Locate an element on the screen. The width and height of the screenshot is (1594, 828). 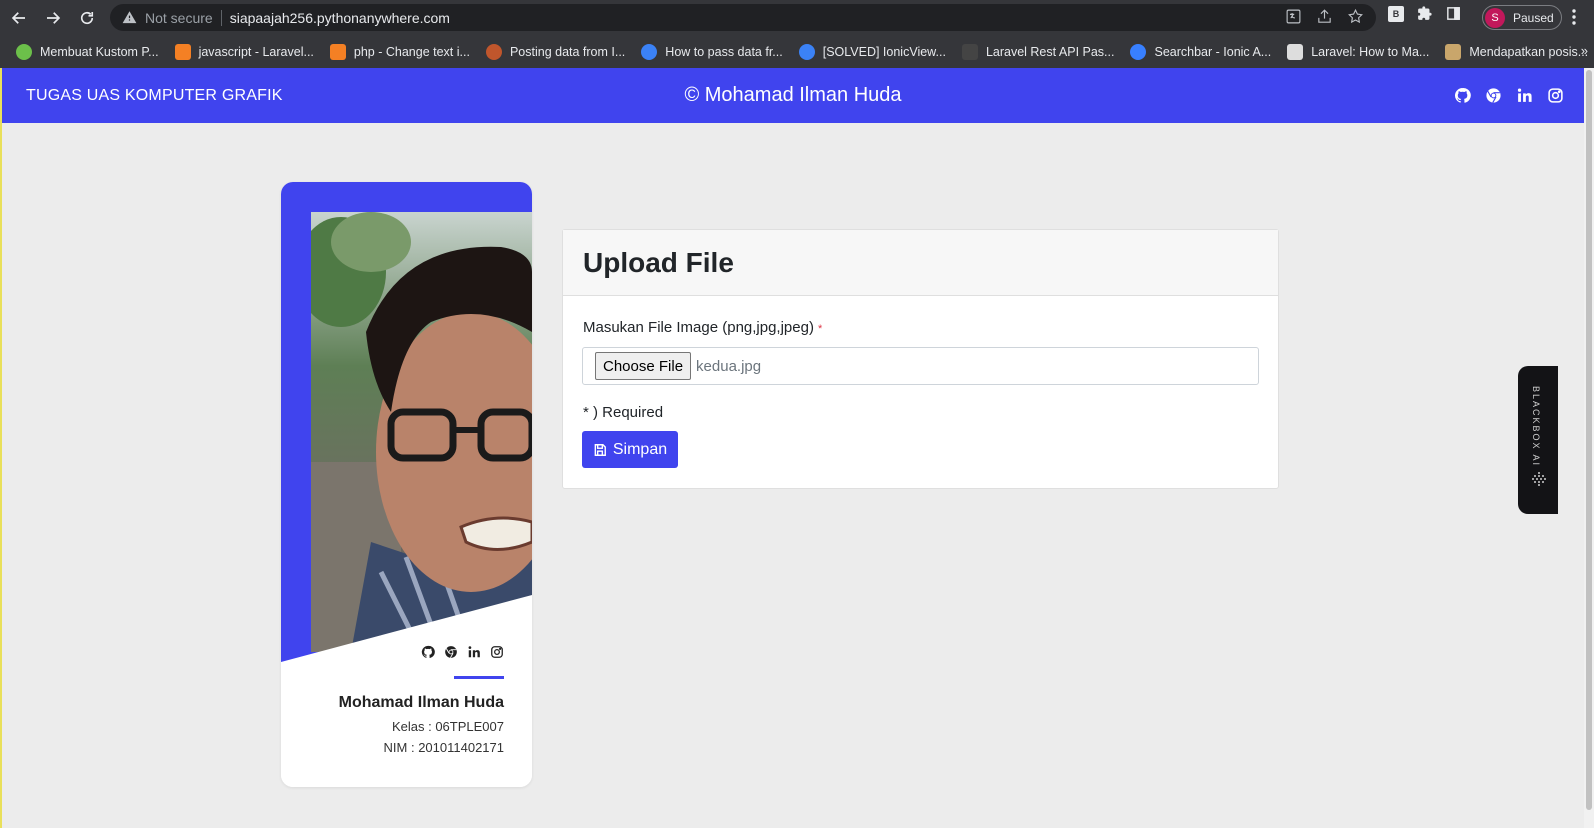
share-icon is located at coordinates (1324, 16).